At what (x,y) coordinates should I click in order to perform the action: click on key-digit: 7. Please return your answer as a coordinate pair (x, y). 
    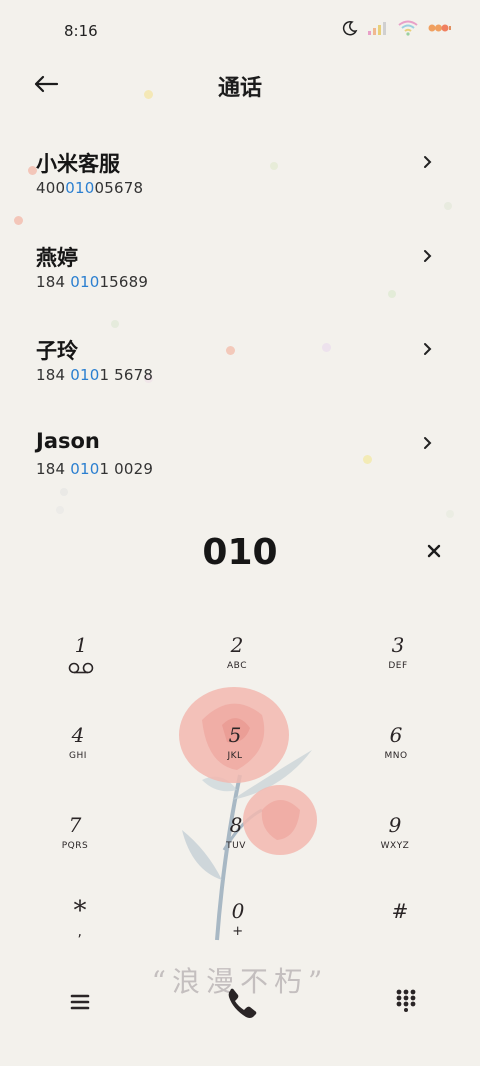
    Looking at the image, I should click on (75, 825).